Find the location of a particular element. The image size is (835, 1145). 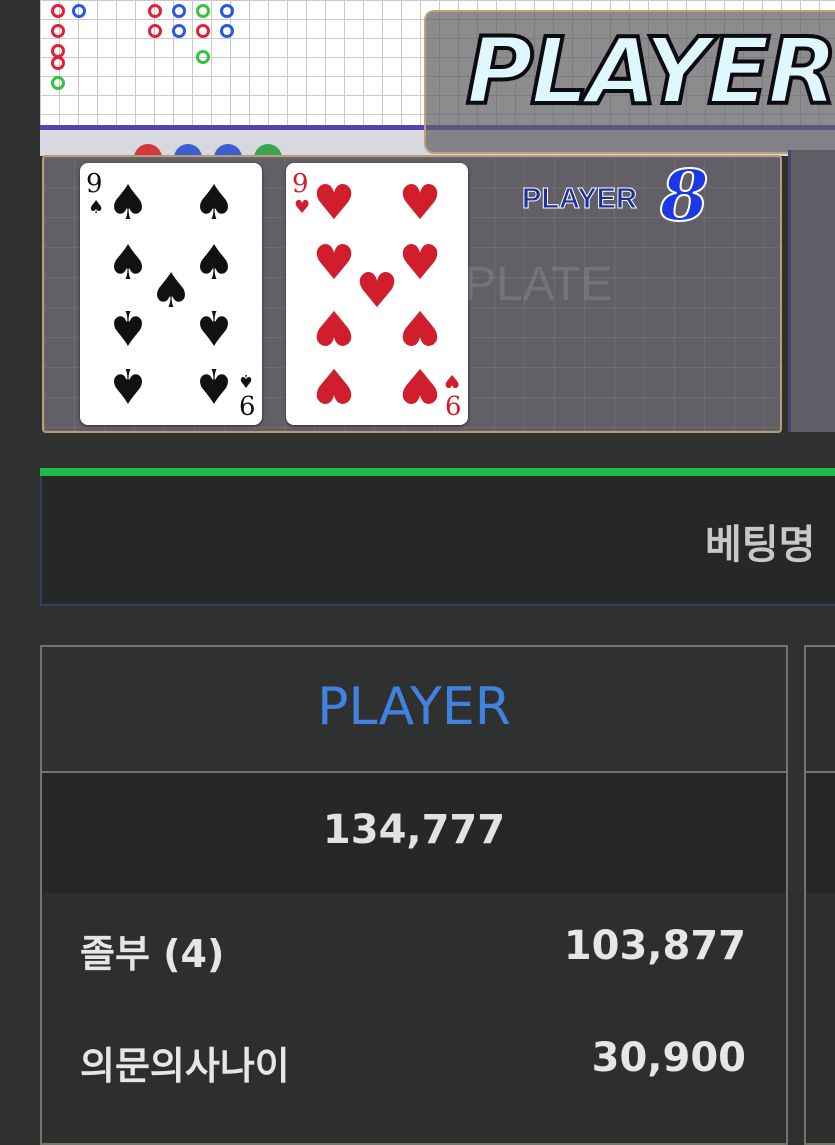

bet-amount: 103,877 is located at coordinates (654, 946).